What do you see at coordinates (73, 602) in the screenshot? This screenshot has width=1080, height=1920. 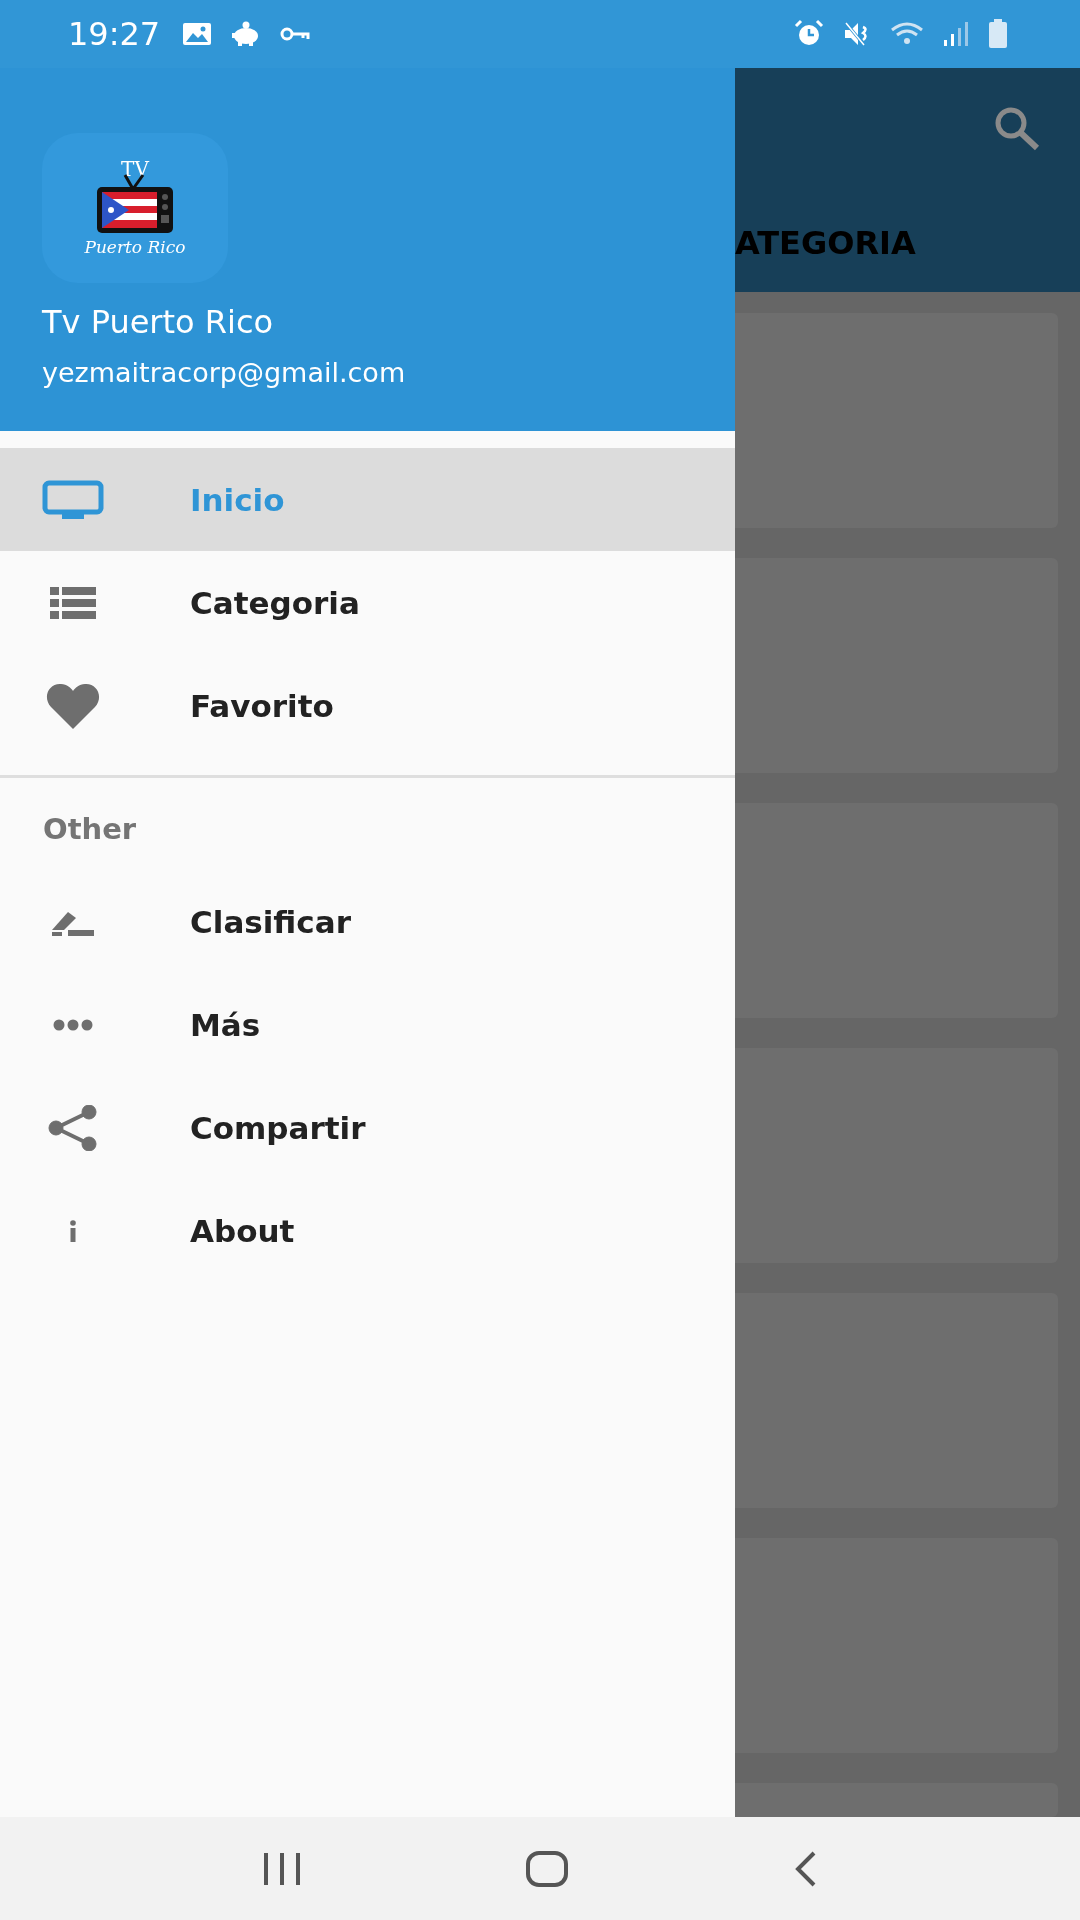 I see `list-icon` at bounding box center [73, 602].